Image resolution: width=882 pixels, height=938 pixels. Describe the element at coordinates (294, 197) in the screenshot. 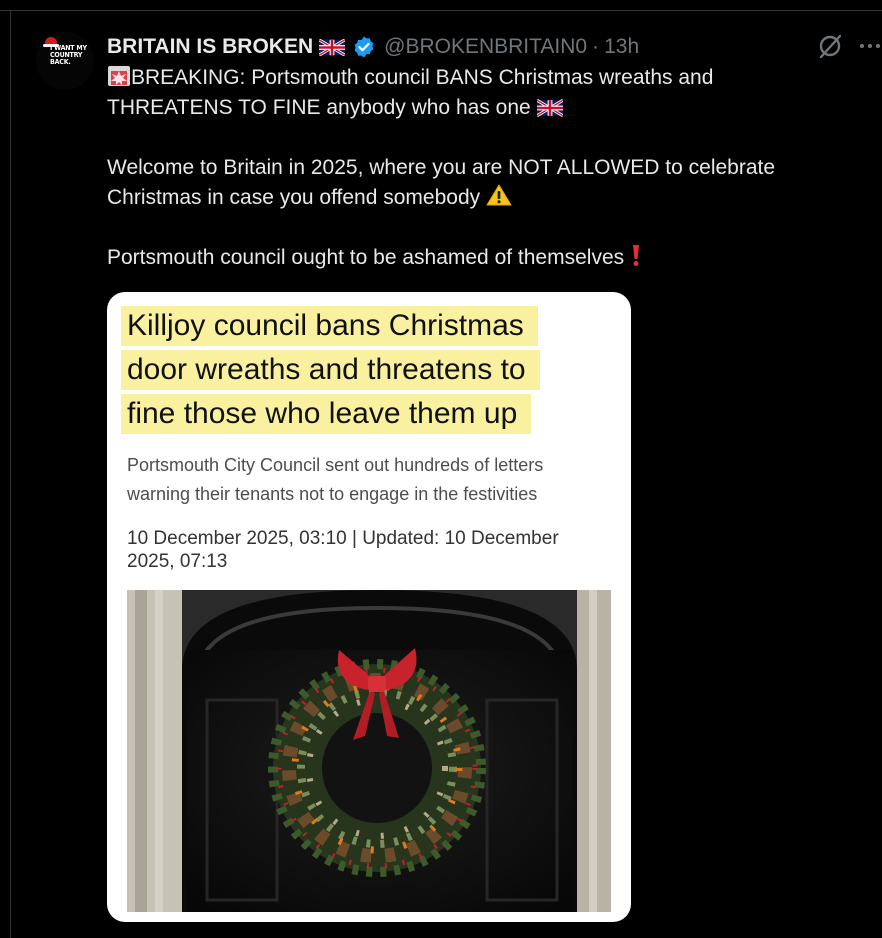

I see `tweet-line-4: Christmas in case you offend somebody` at that location.